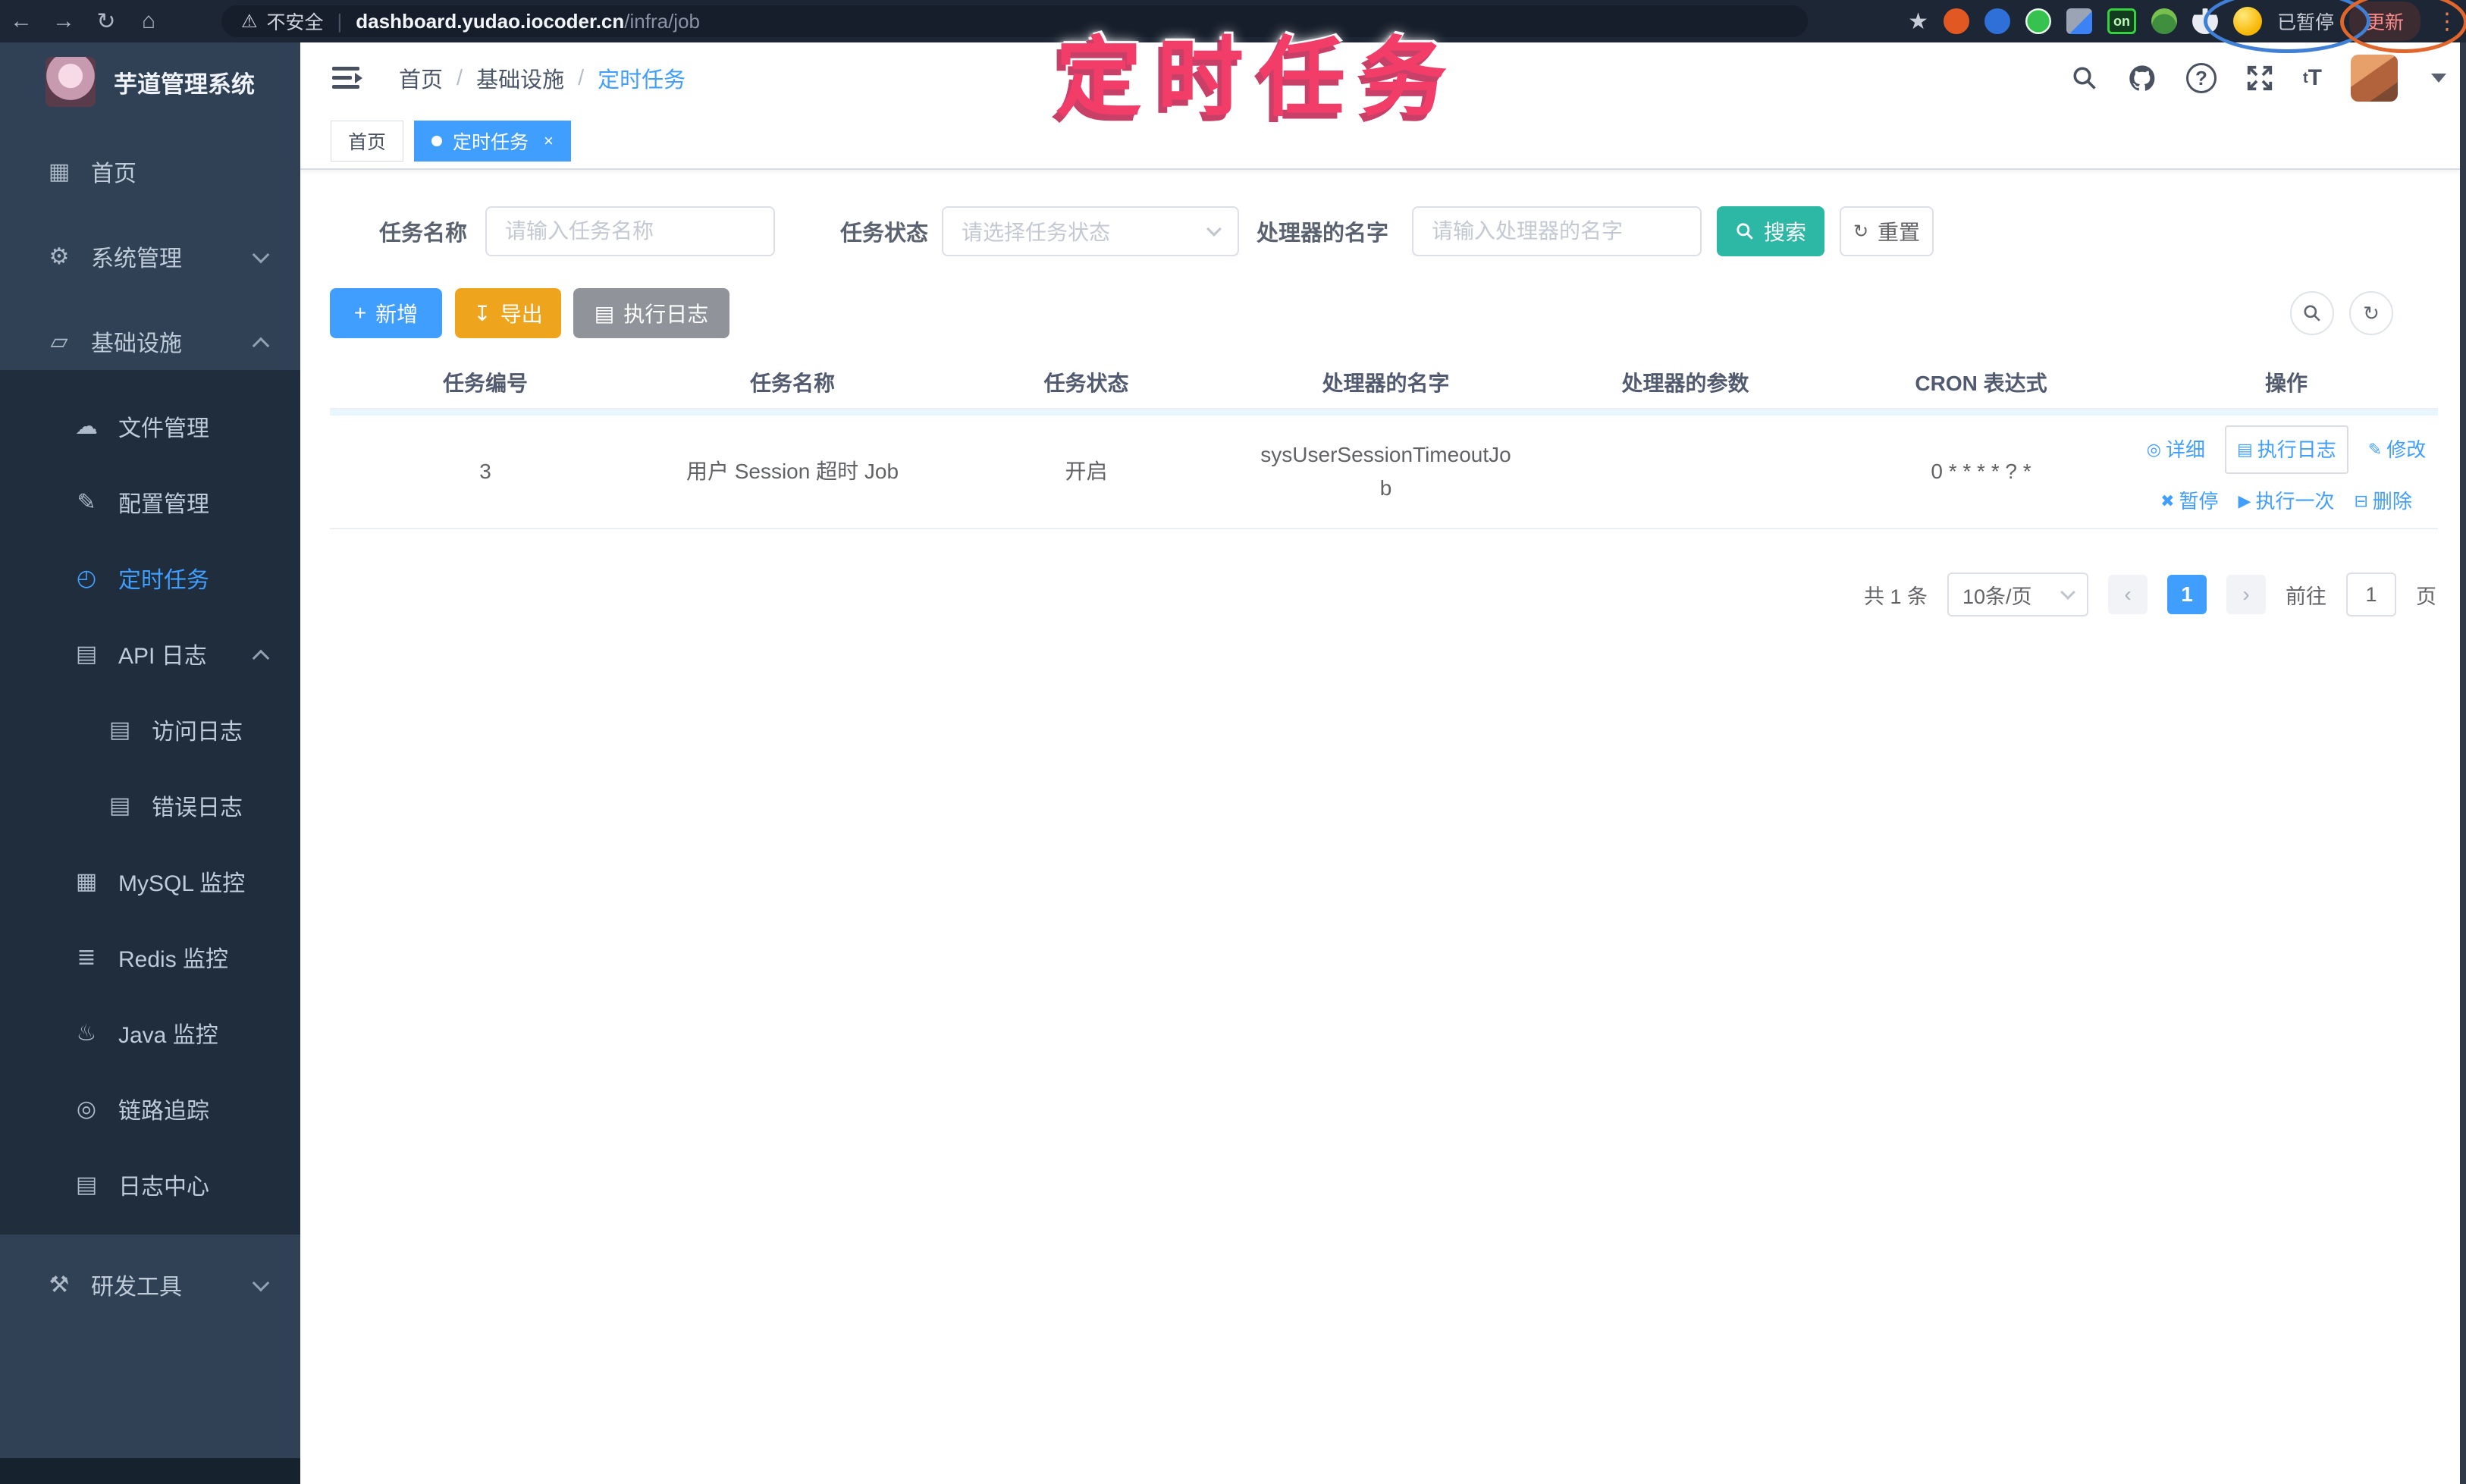 The height and width of the screenshot is (1484, 2466). Describe the element at coordinates (150, 806) in the screenshot. I see `sidebar-item-error-log: ▤ 错误日志` at that location.